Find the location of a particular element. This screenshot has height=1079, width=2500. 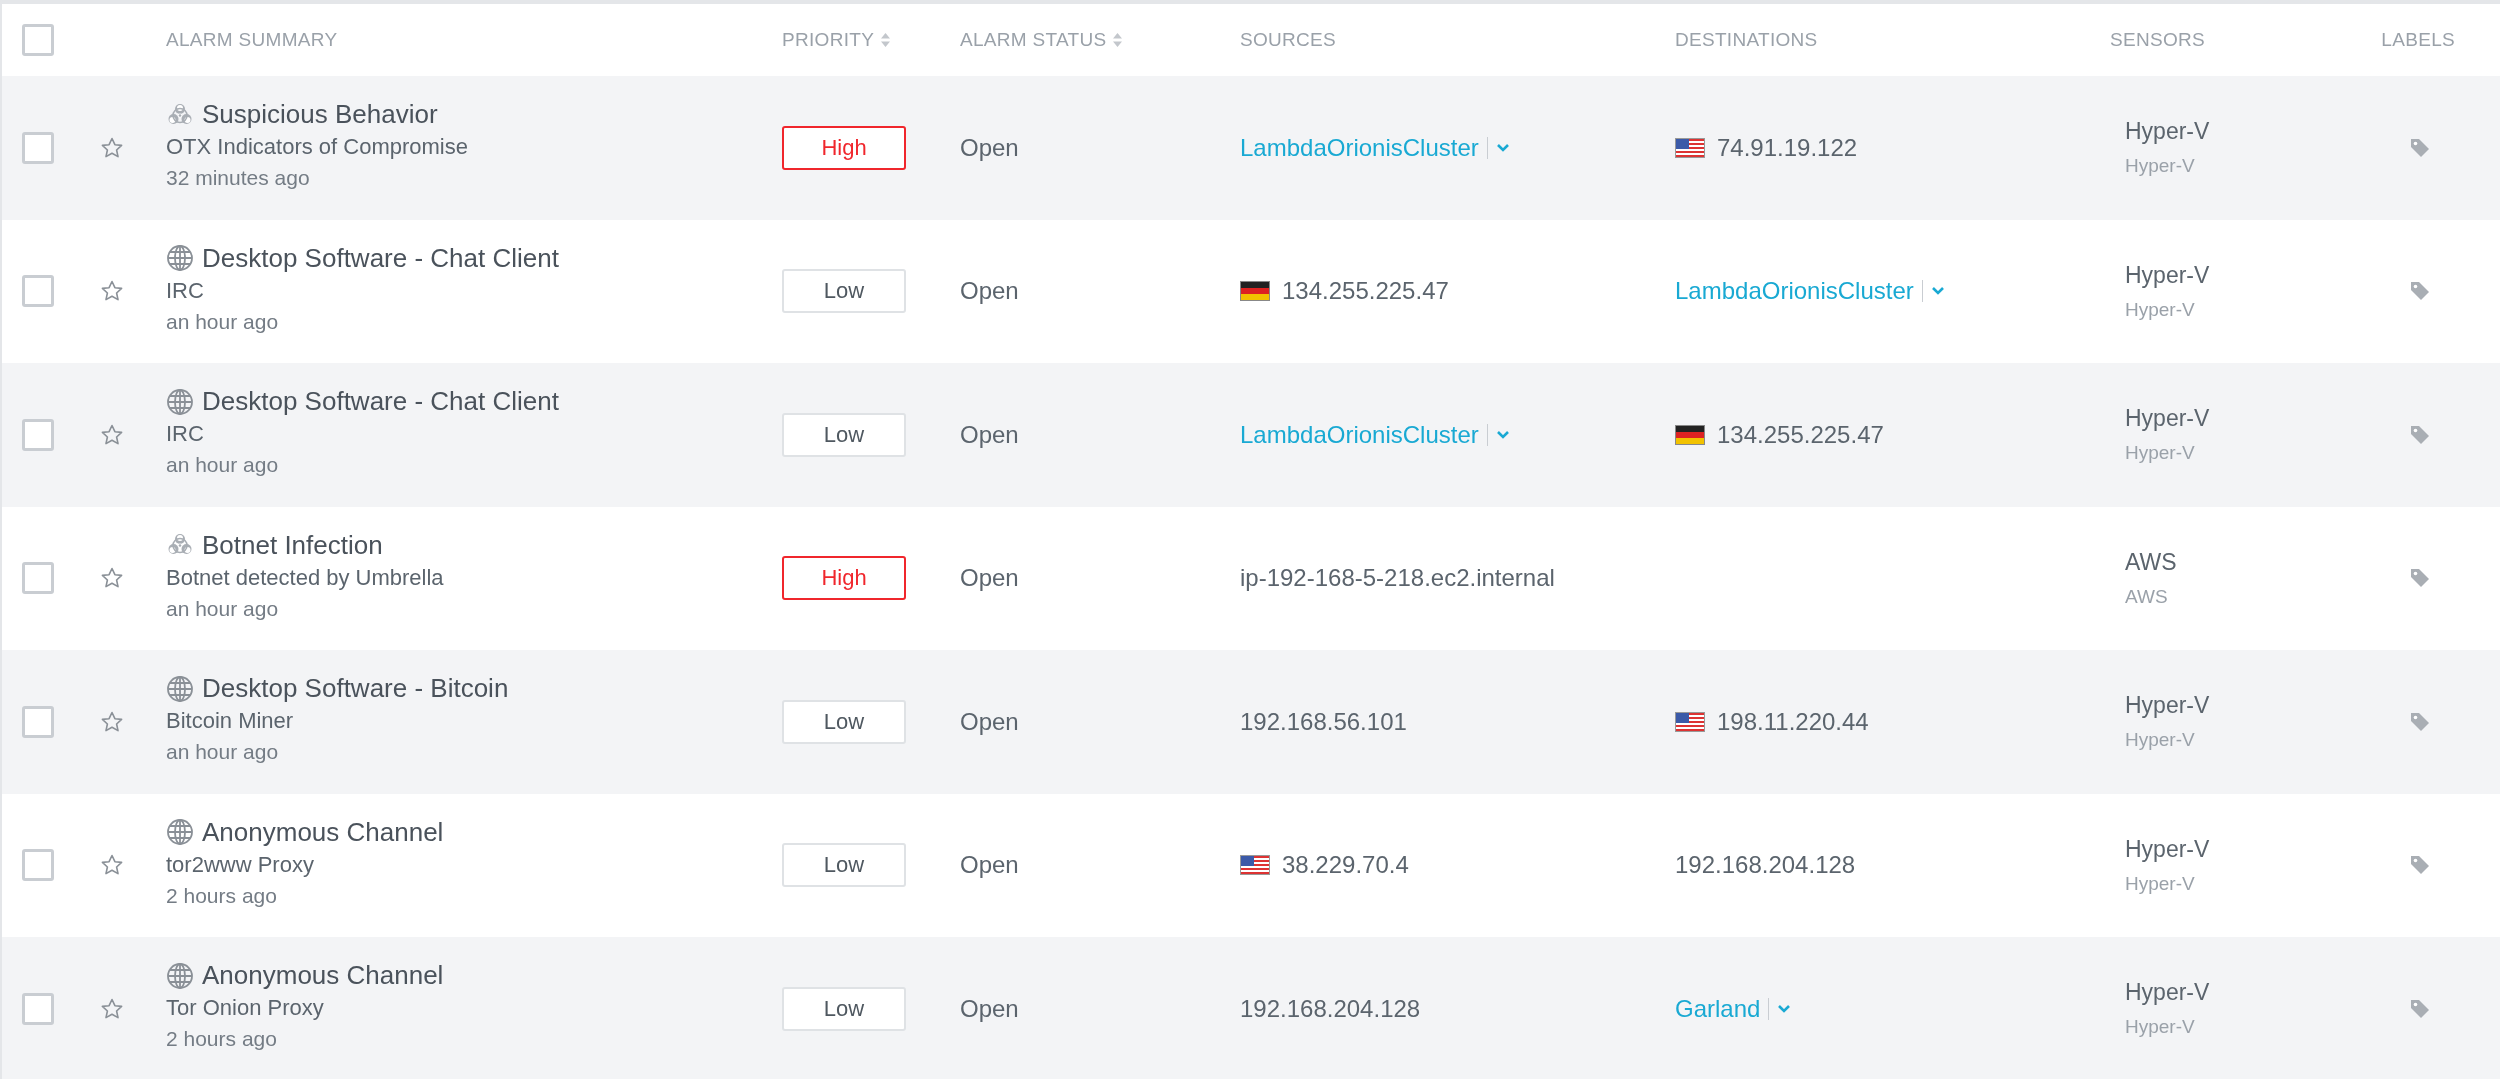

ip-address: 198.11.220.44 is located at coordinates (1793, 721).